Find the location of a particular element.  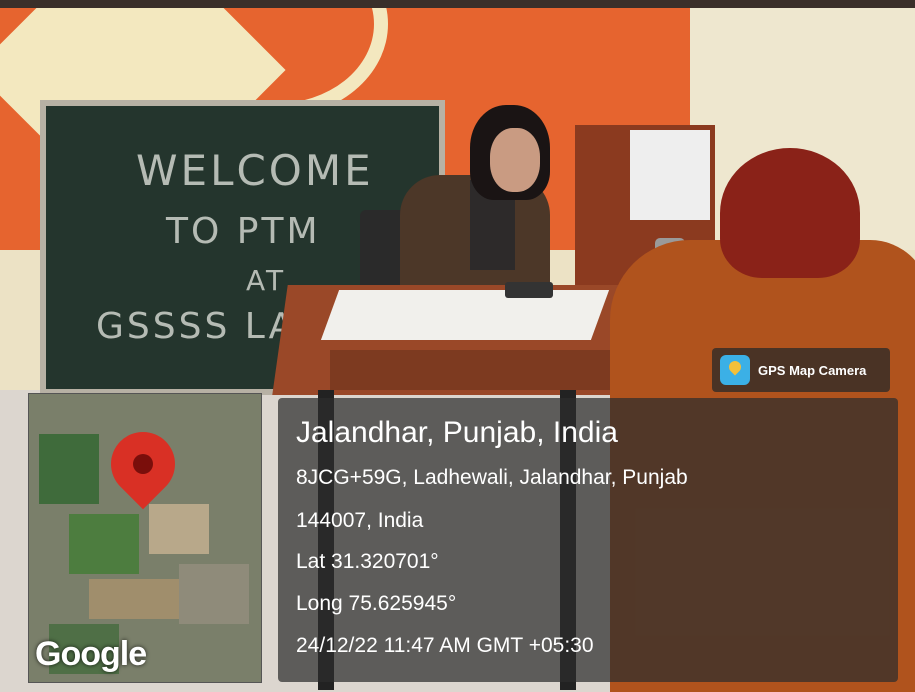

board-text-welcome: WELCOME is located at coordinates (255, 170).